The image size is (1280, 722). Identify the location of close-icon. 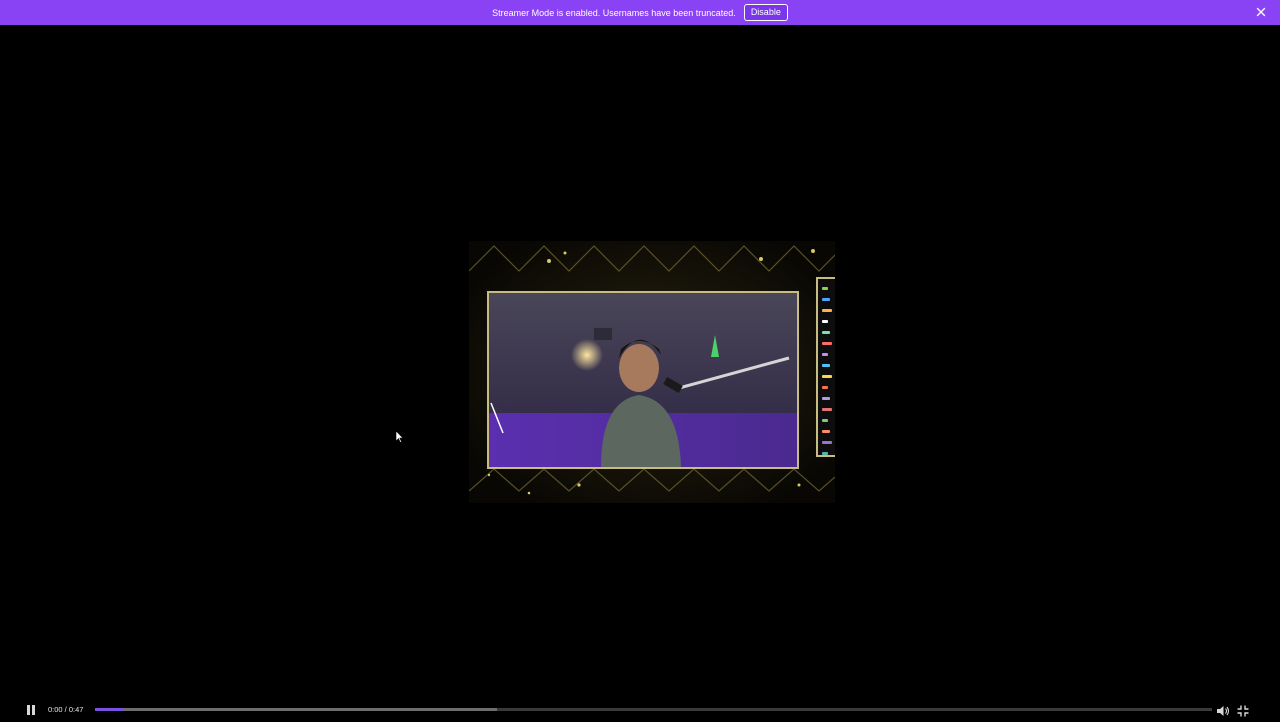
(1261, 12).